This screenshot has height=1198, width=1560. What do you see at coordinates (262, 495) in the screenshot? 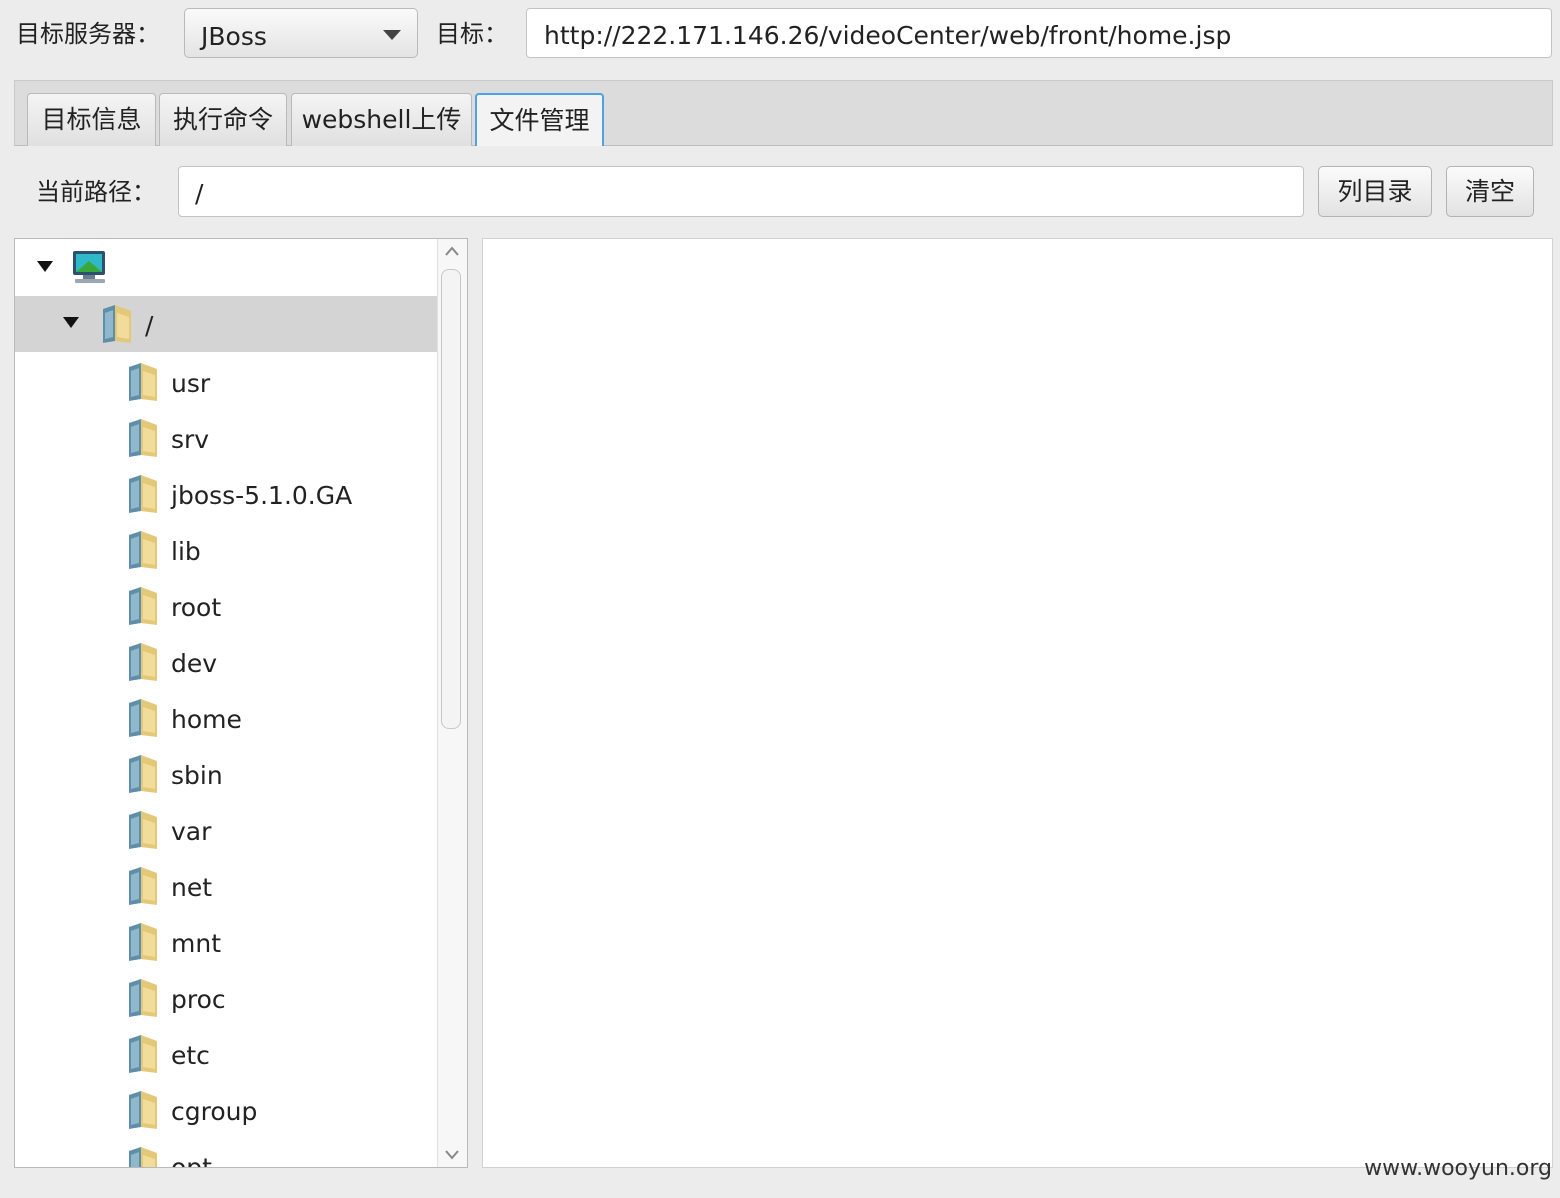
I see `tree-row-label: jboss-5.1.0.GA` at bounding box center [262, 495].